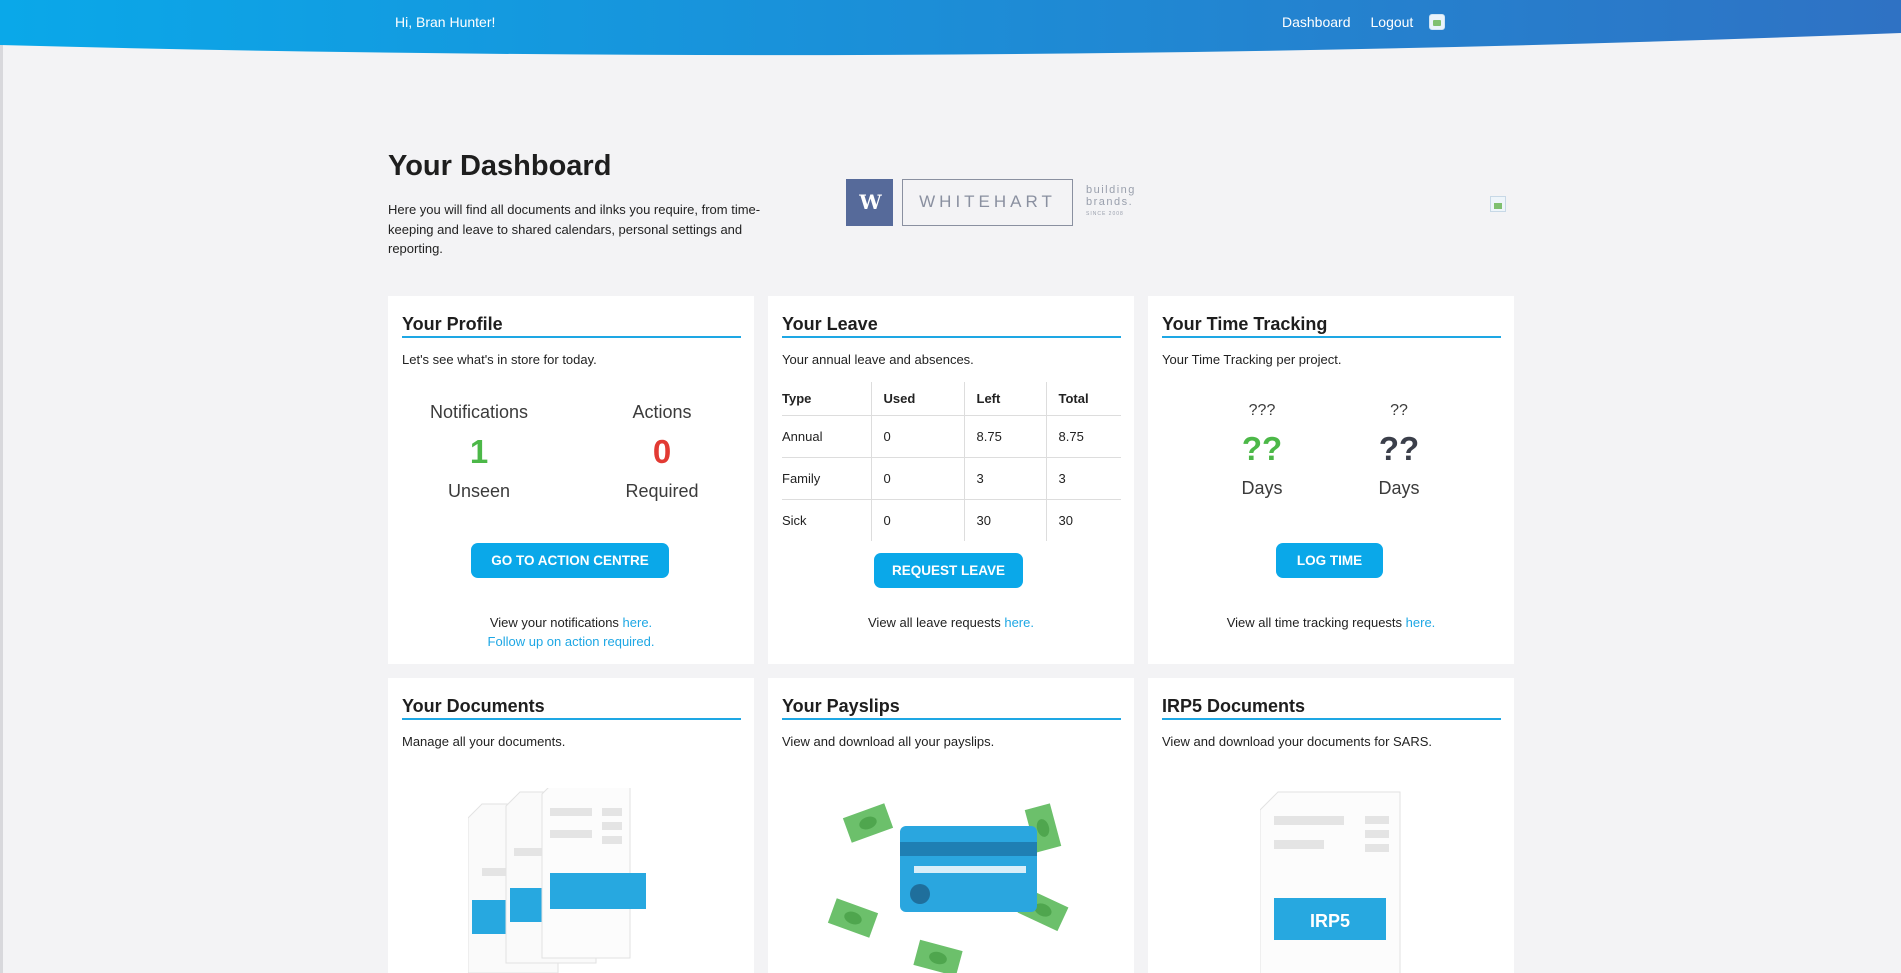 The height and width of the screenshot is (973, 1901). Describe the element at coordinates (1330, 920) in the screenshot. I see `irp5-document-label: IRP5` at that location.